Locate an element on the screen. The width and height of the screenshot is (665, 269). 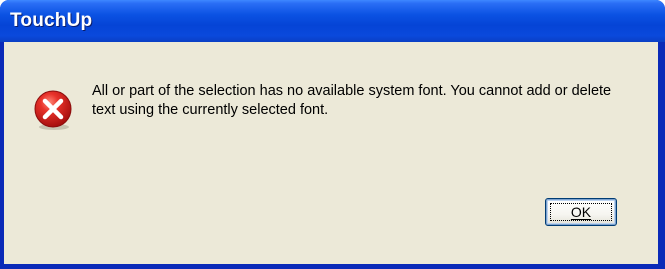
ok-button: OK is located at coordinates (581, 212).